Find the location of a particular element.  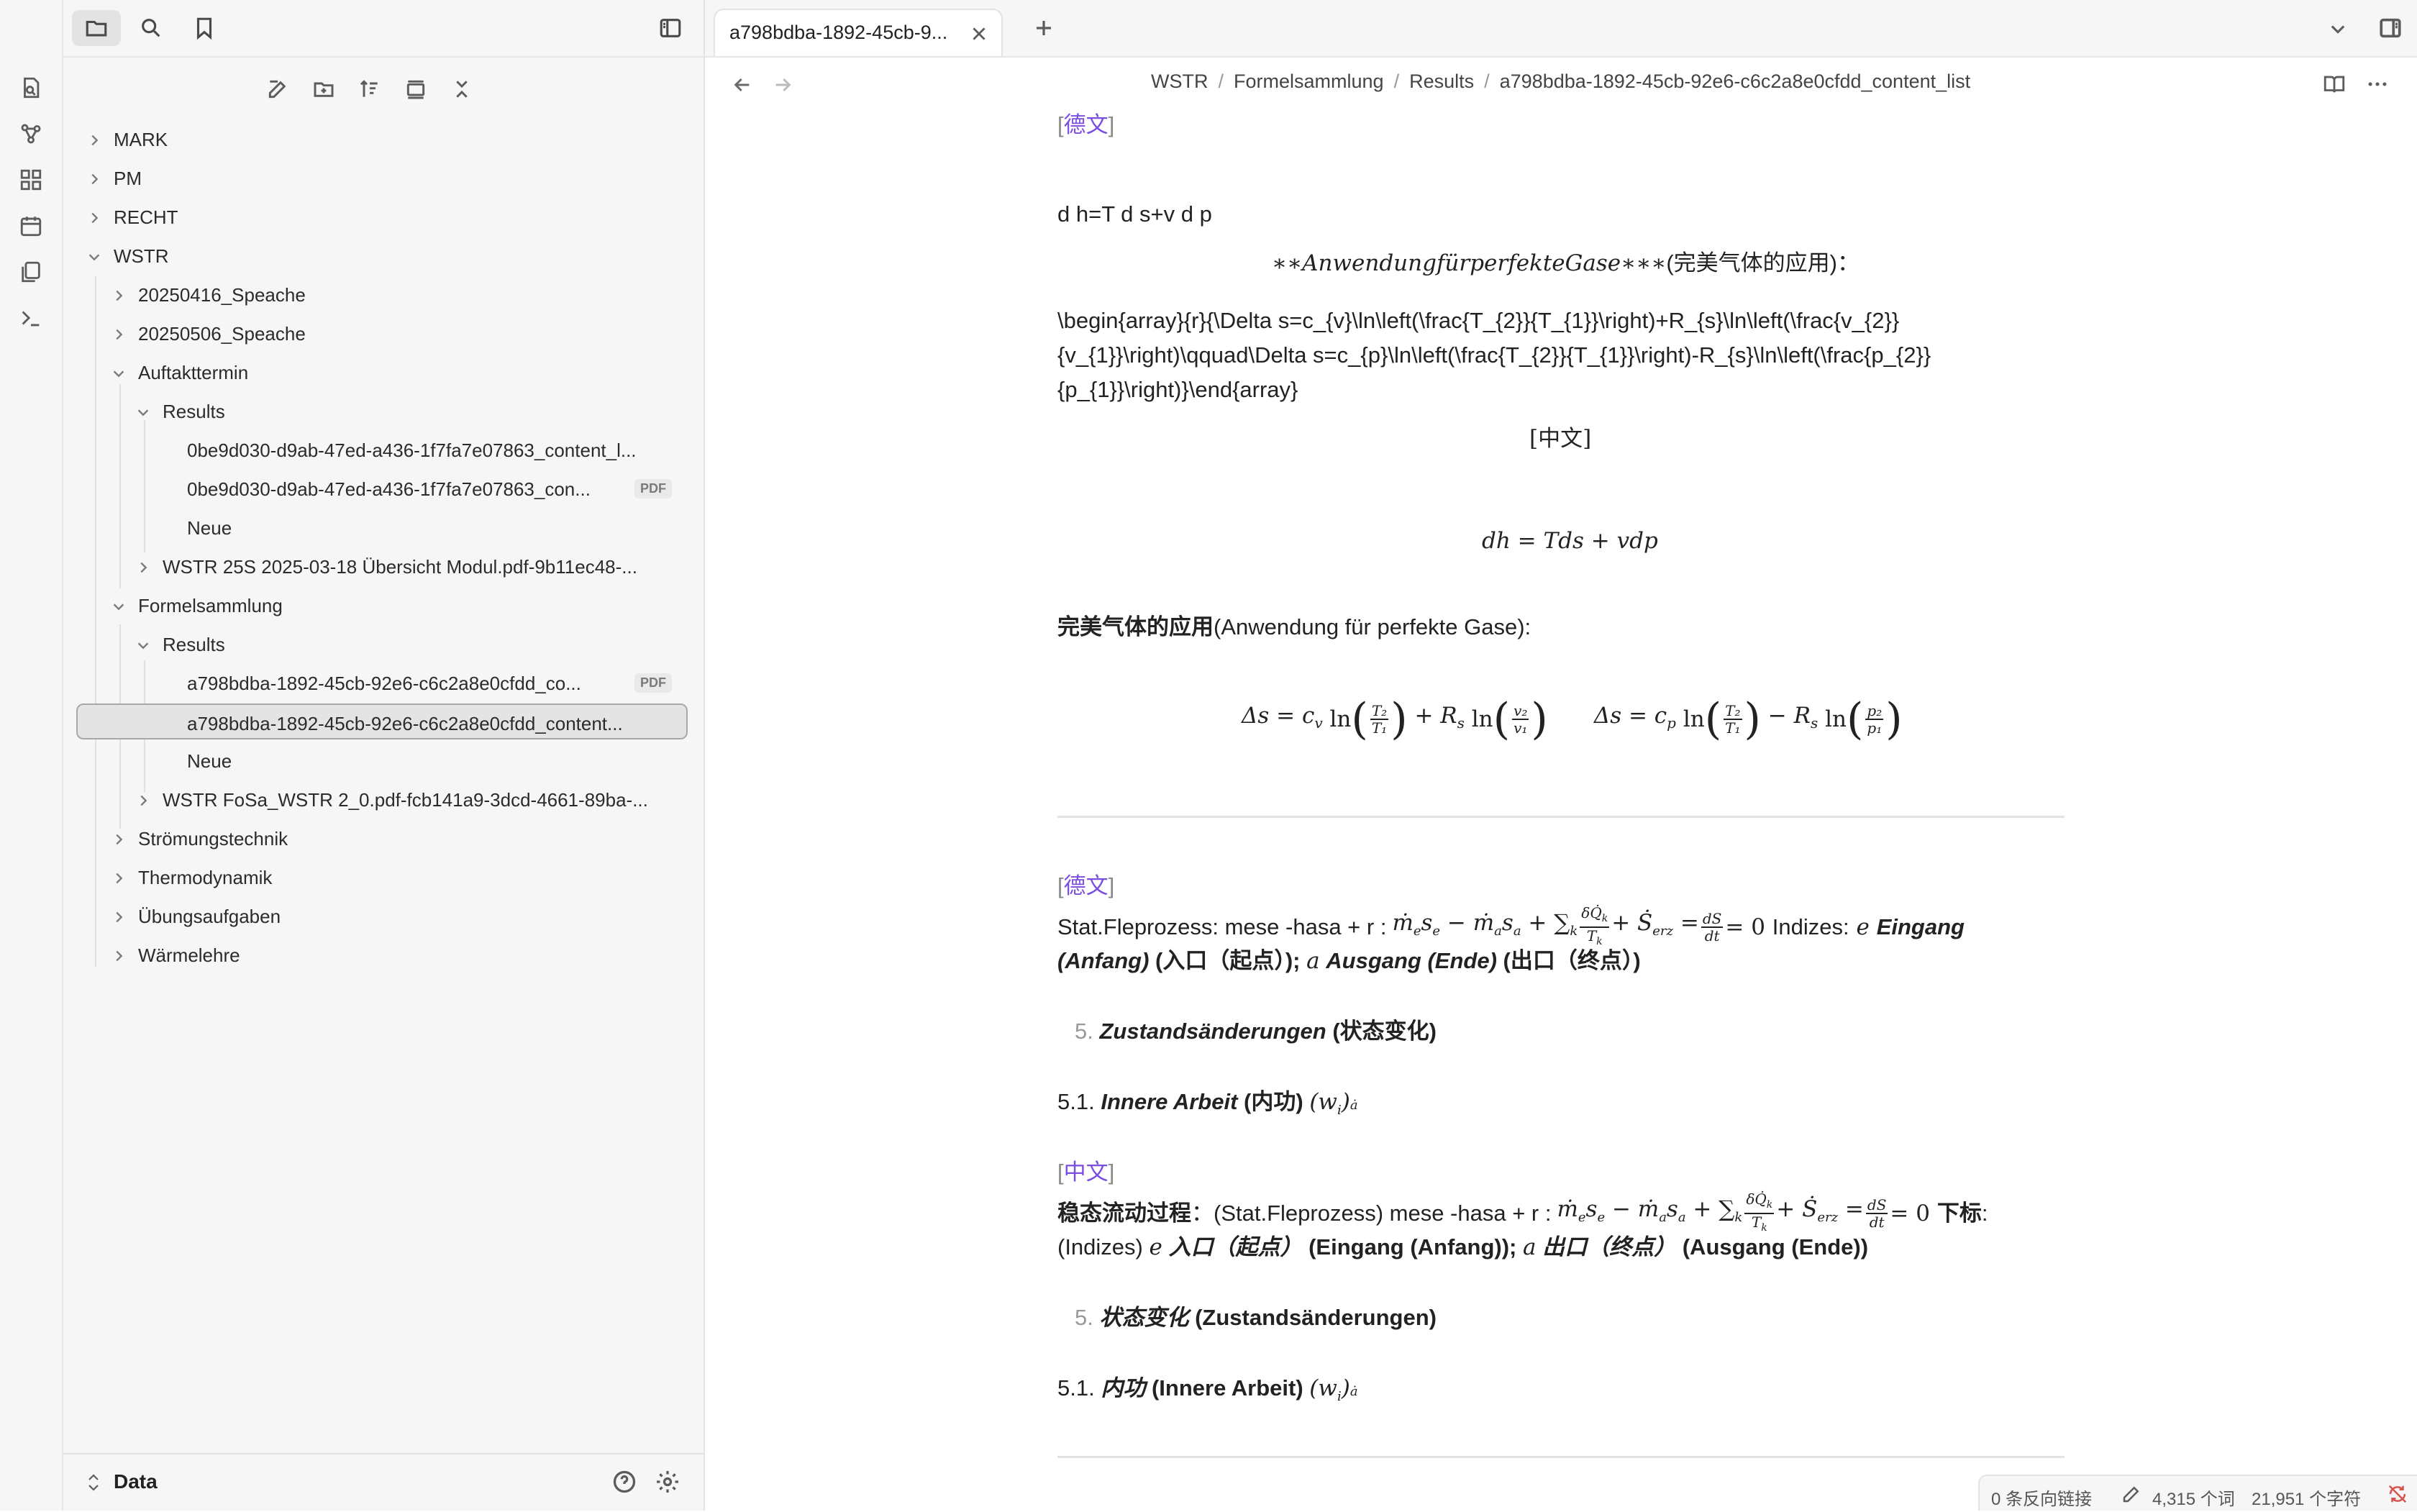

text-span: (Anwendung für perfekte Gase): is located at coordinates (1373, 626).